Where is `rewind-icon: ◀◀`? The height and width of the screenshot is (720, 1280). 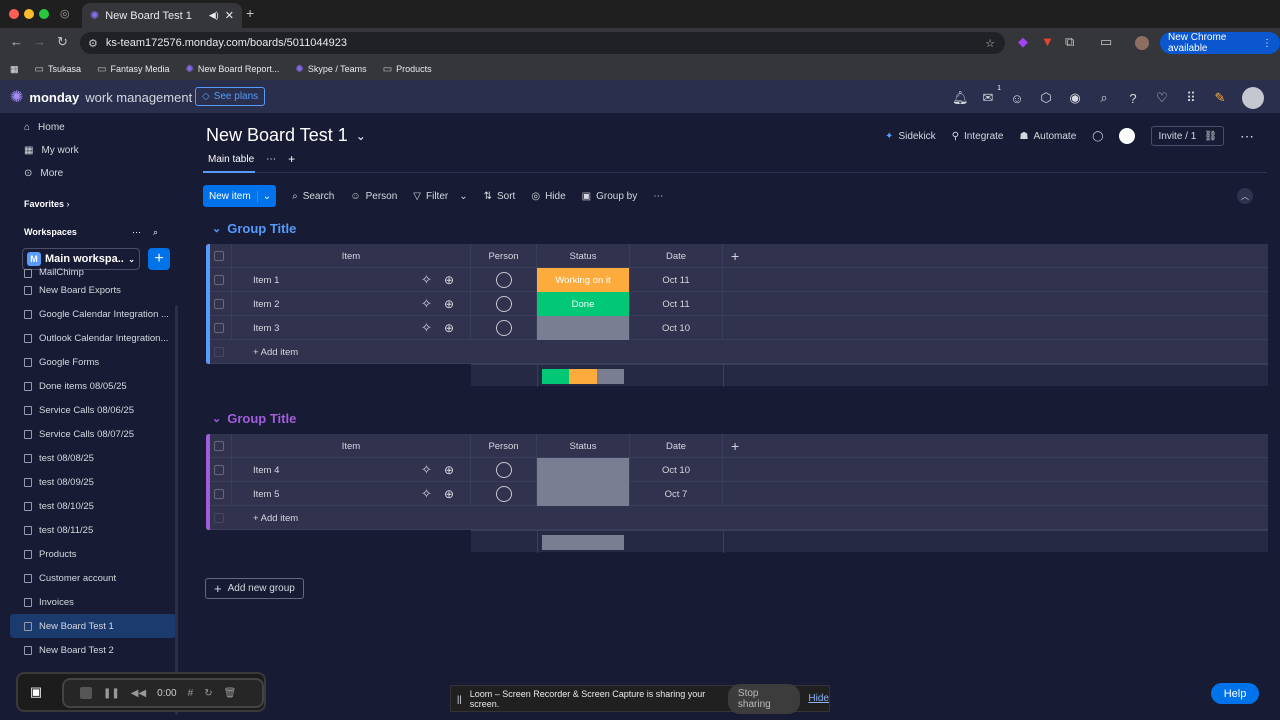 rewind-icon: ◀◀ is located at coordinates (138, 693).